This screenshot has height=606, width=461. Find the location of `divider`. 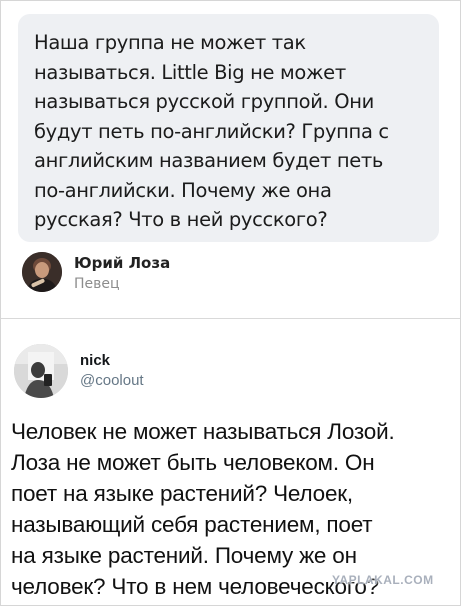

divider is located at coordinates (230, 318).